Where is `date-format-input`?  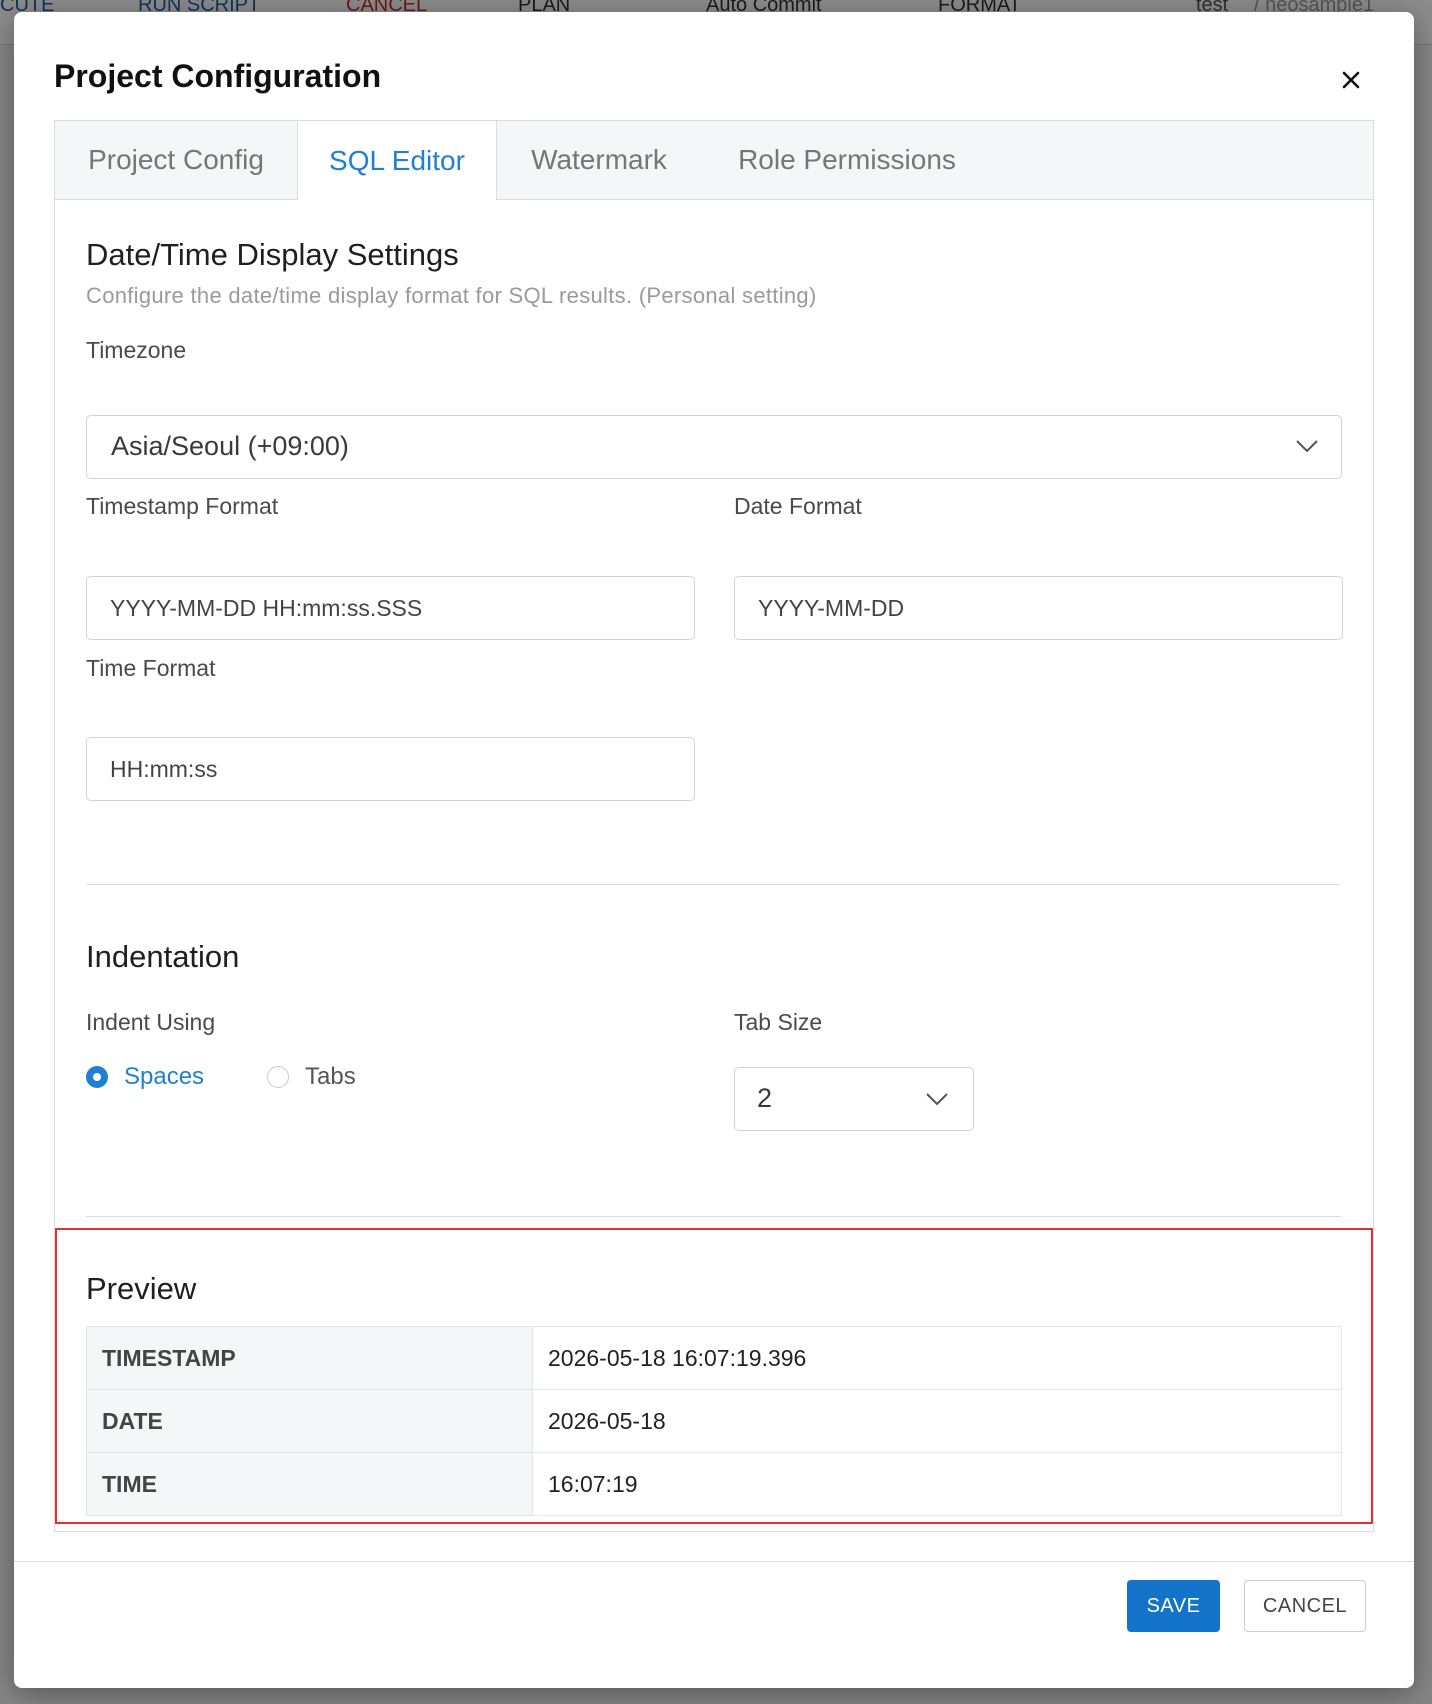 date-format-input is located at coordinates (1038, 608).